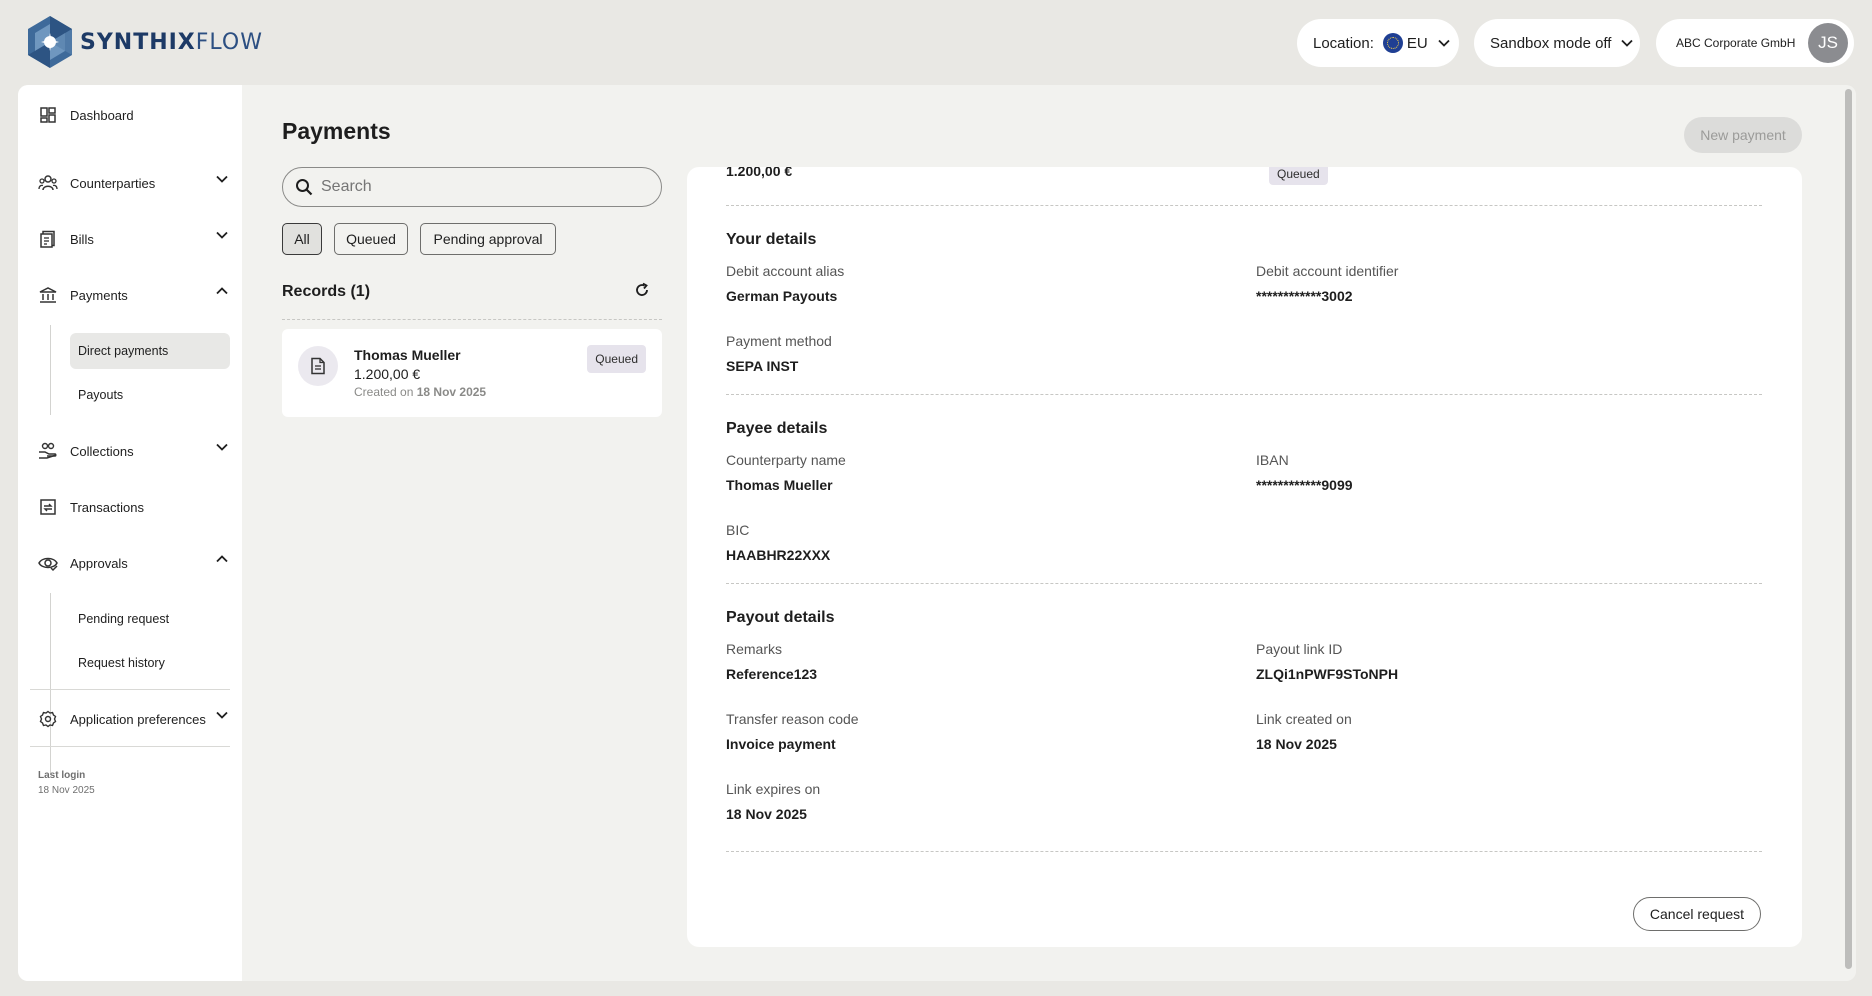  I want to click on page-scrollbar, so click(1849, 533).